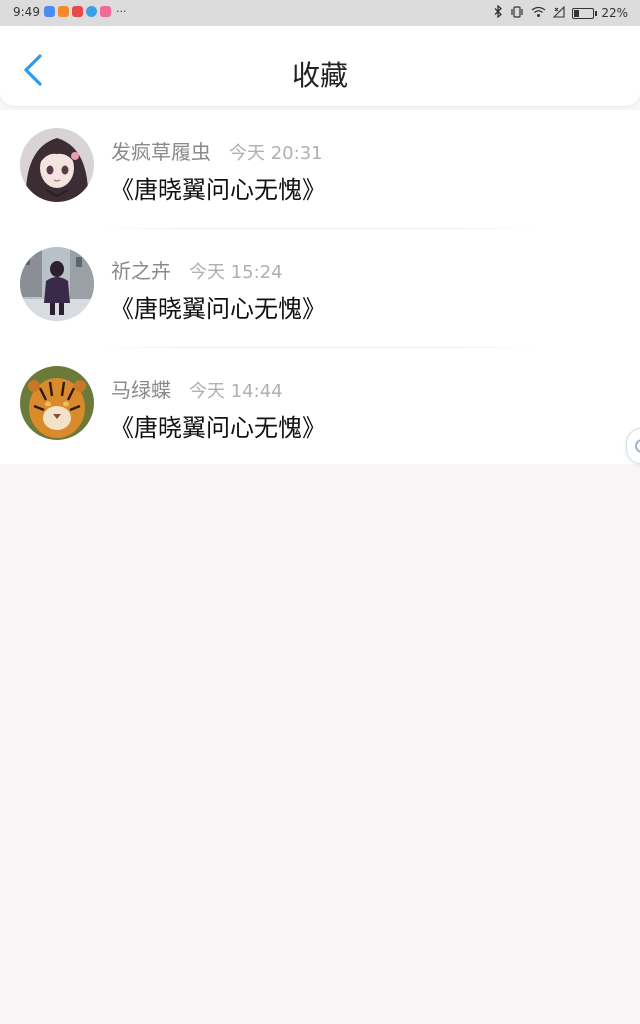 Image resolution: width=640 pixels, height=1024 pixels. What do you see at coordinates (319, 75) in the screenshot?
I see `page-title: 收藏` at bounding box center [319, 75].